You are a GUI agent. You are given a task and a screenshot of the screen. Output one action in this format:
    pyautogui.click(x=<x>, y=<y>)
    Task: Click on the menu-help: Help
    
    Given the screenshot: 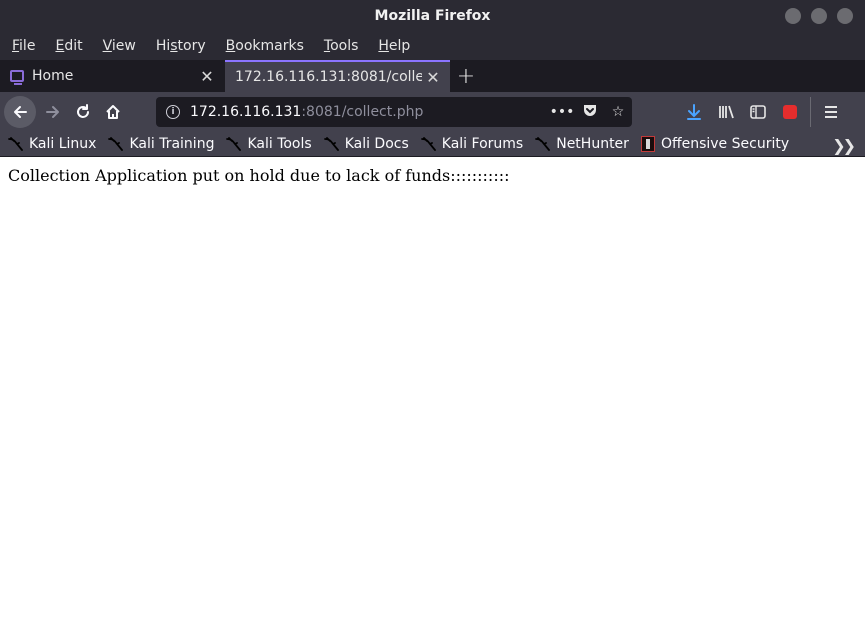 What is the action you would take?
    pyautogui.click(x=394, y=46)
    